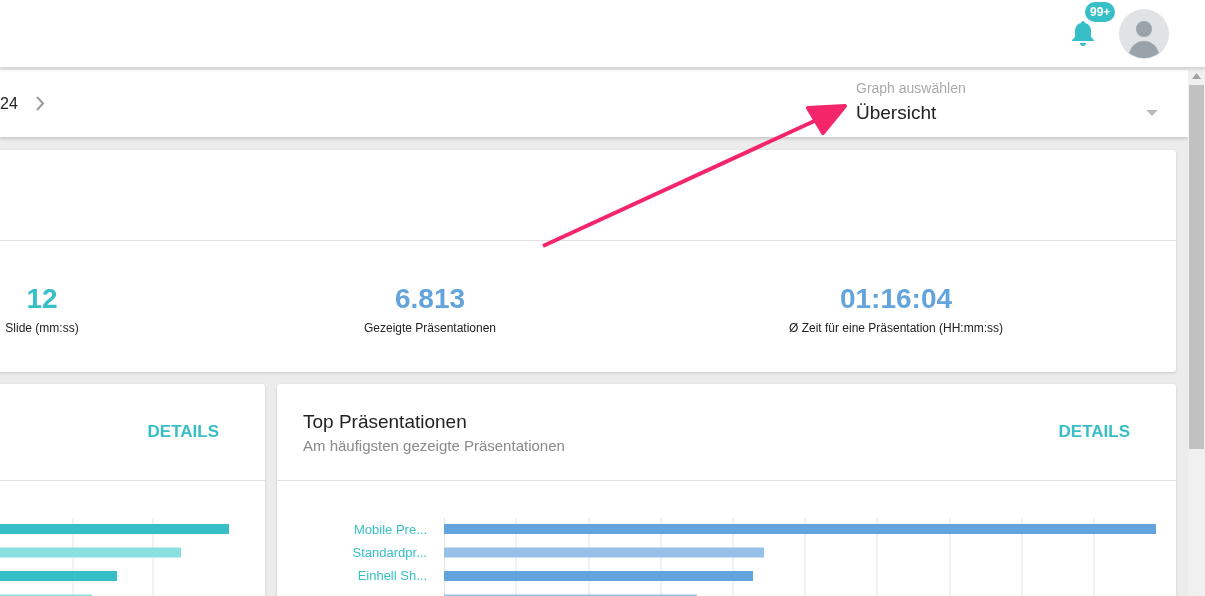 Image resolution: width=1205 pixels, height=596 pixels. What do you see at coordinates (1100, 11) in the screenshot?
I see `notification-badge: 99+` at bounding box center [1100, 11].